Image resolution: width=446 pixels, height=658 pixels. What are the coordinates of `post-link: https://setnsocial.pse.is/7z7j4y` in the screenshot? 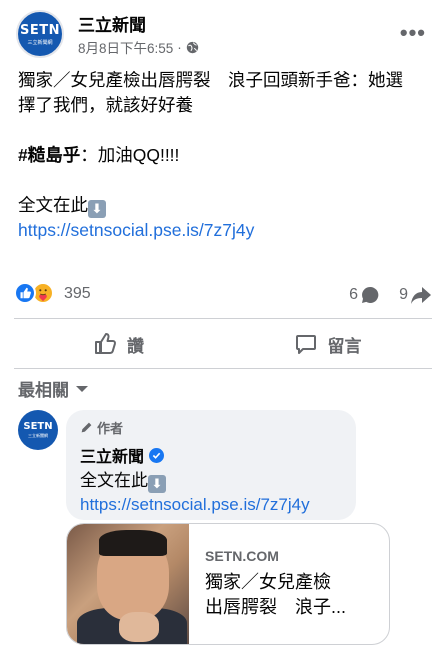 It's located at (136, 230).